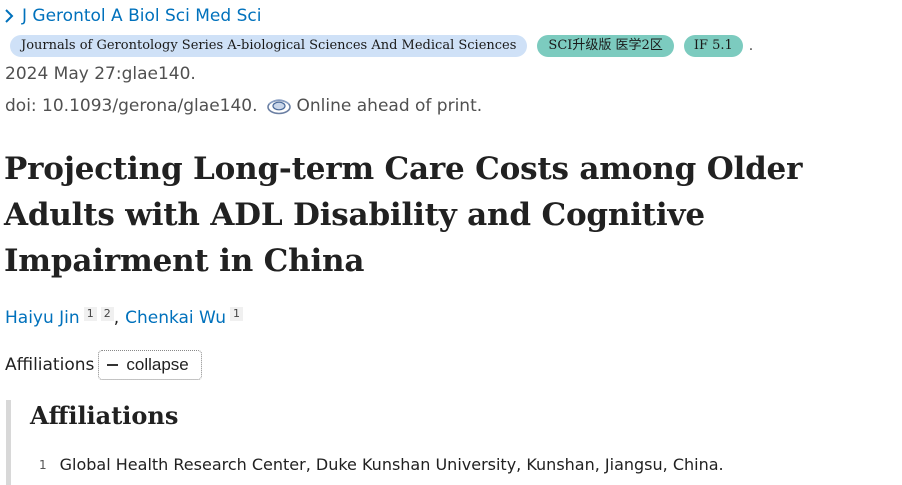 Image resolution: width=902 pixels, height=485 pixels. What do you see at coordinates (124, 317) in the screenshot?
I see `author-list: Haiyu Jin 1 2 , Chenkai Wu 1` at bounding box center [124, 317].